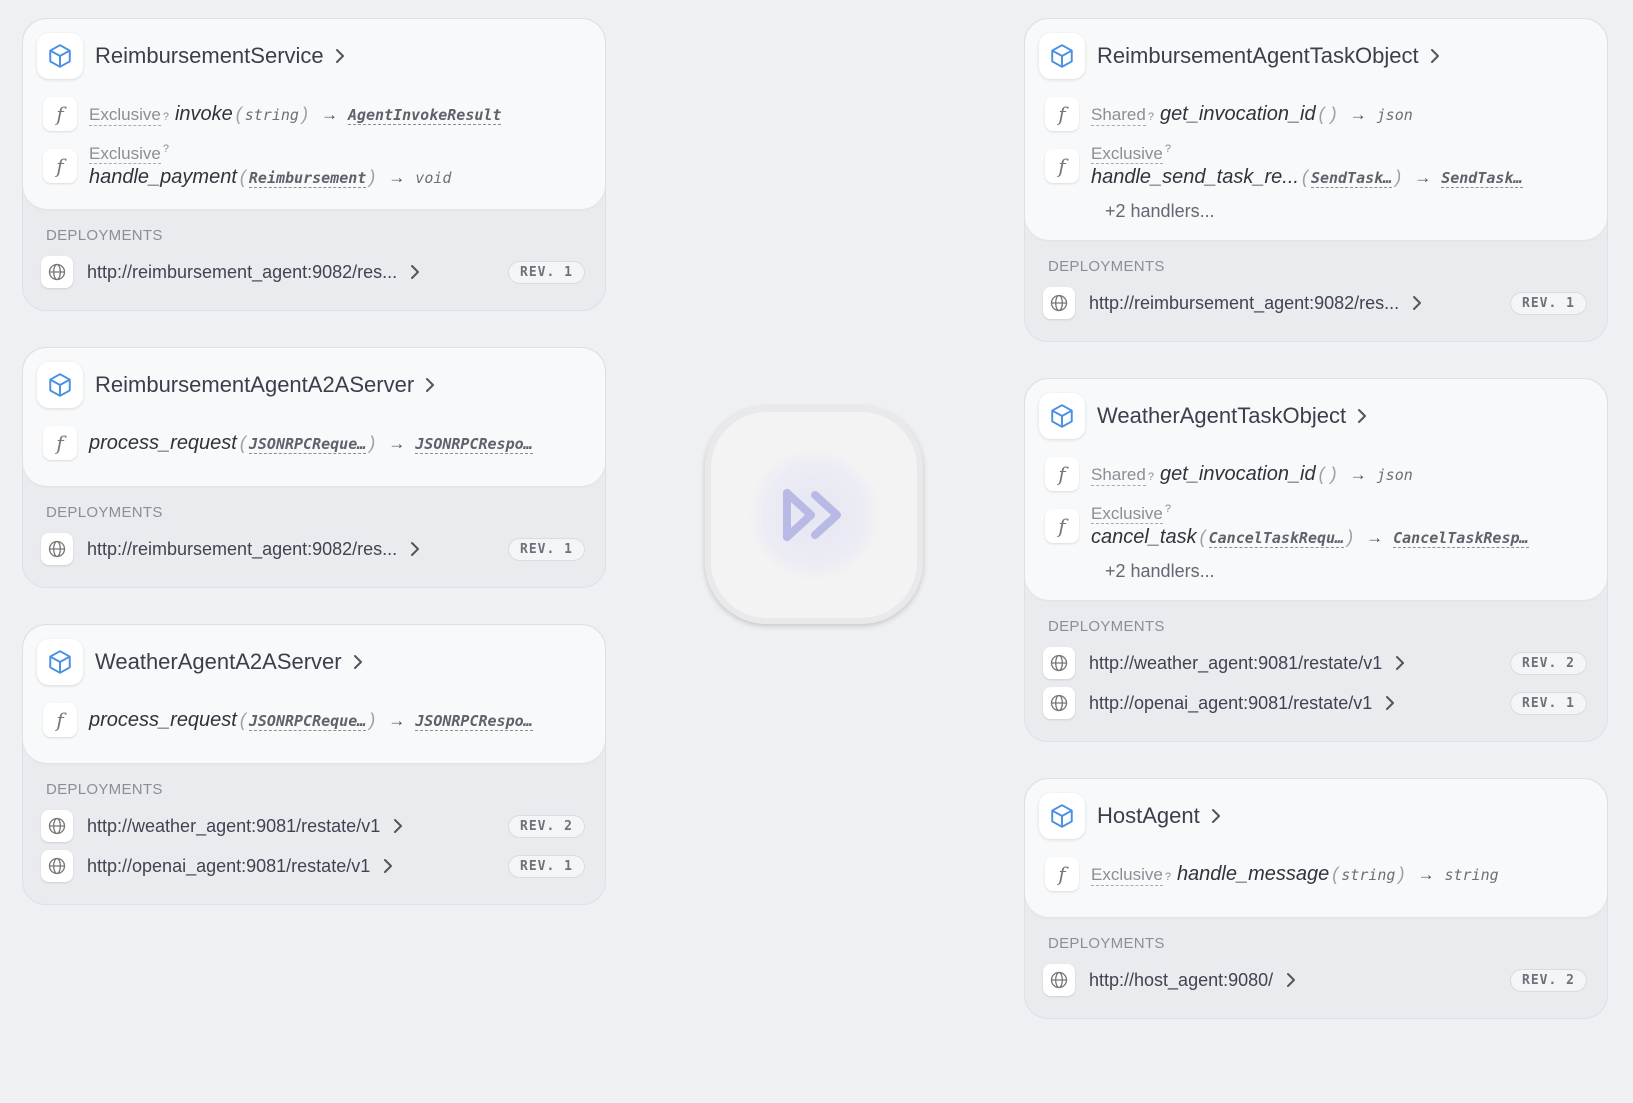 Image resolution: width=1633 pixels, height=1103 pixels. I want to click on handler-row: f Exclusive? handle_message(string) → string, so click(1314, 874).